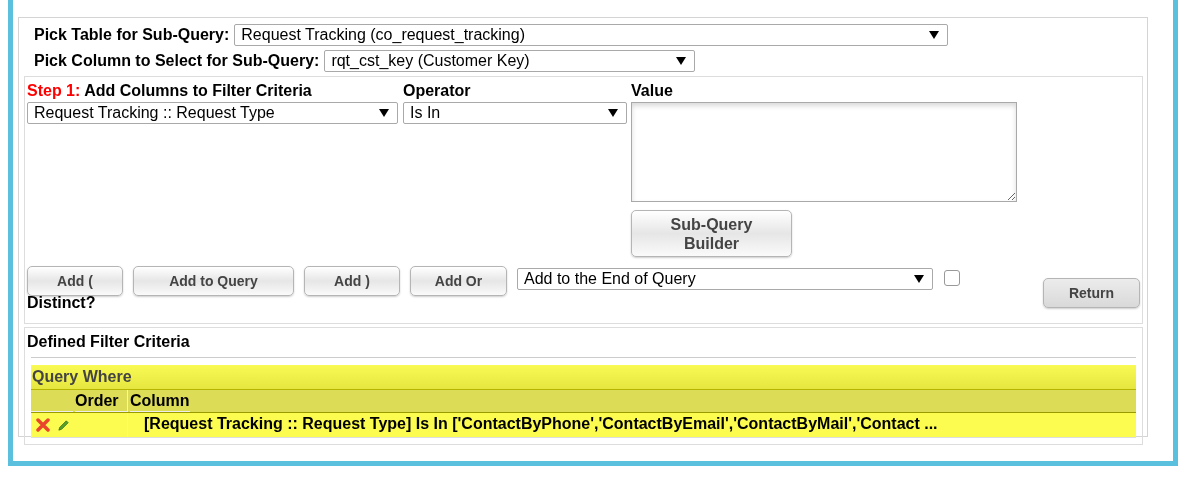 The height and width of the screenshot is (488, 1193). Describe the element at coordinates (177, 61) in the screenshot. I see `column-label: Pick Column to Select for Sub-Query:` at that location.